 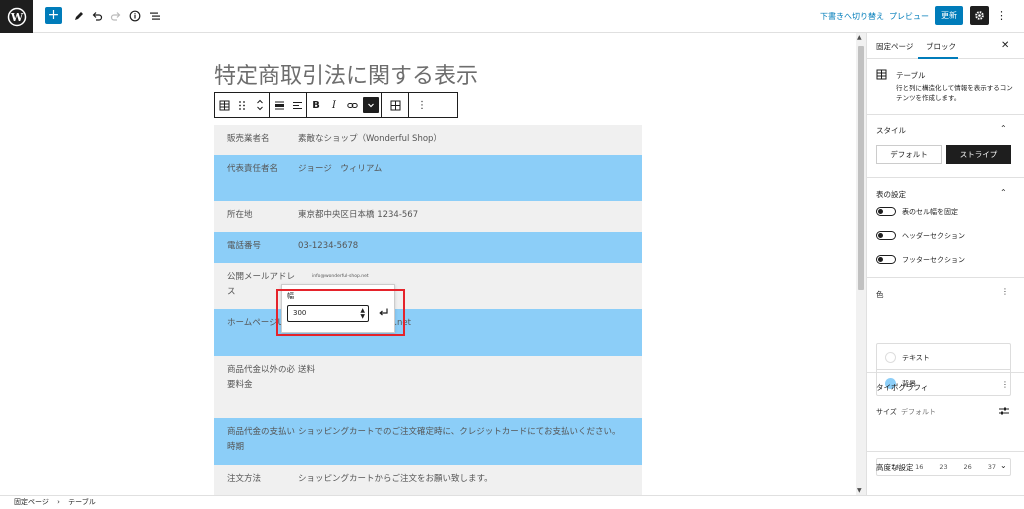 I want to click on table-cell-value: ショッピングカートでのご注文確定時に、クレジットカードにてお支払いください。, so click(x=470, y=441).